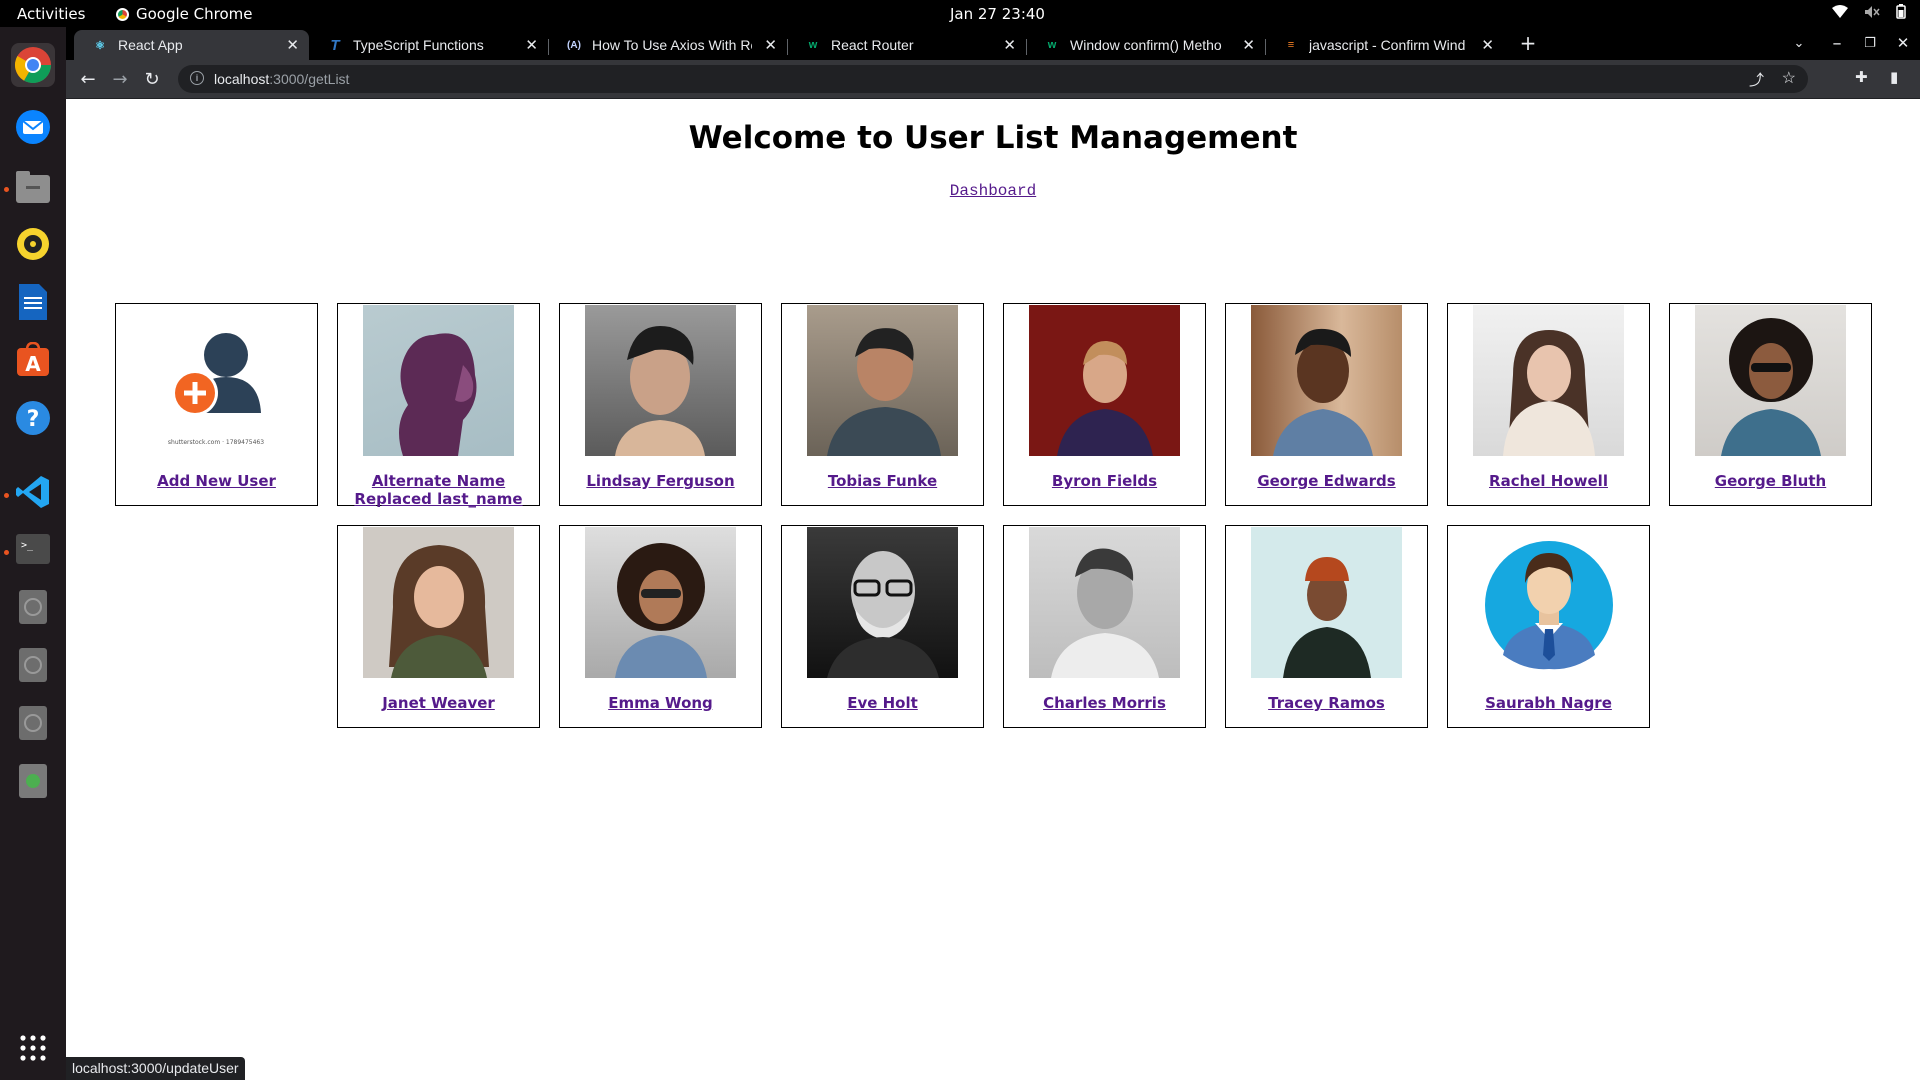  Describe the element at coordinates (1837, 43) in the screenshot. I see `minimize-button: –` at that location.